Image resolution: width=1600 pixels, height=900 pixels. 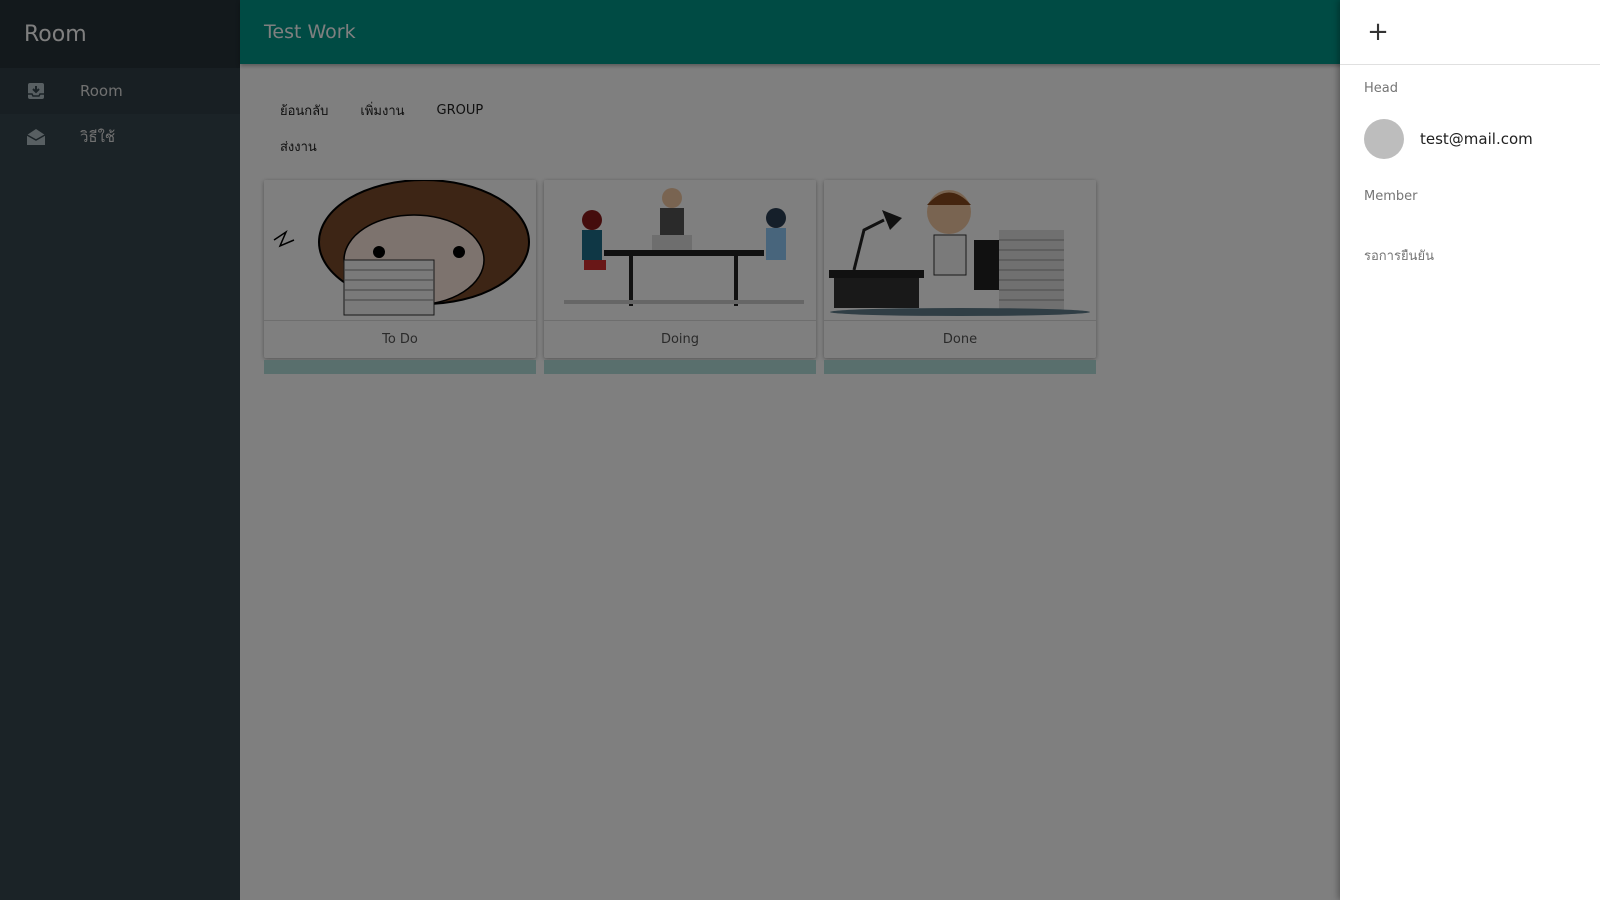 What do you see at coordinates (1381, 88) in the screenshot?
I see `head-section-label: Head` at bounding box center [1381, 88].